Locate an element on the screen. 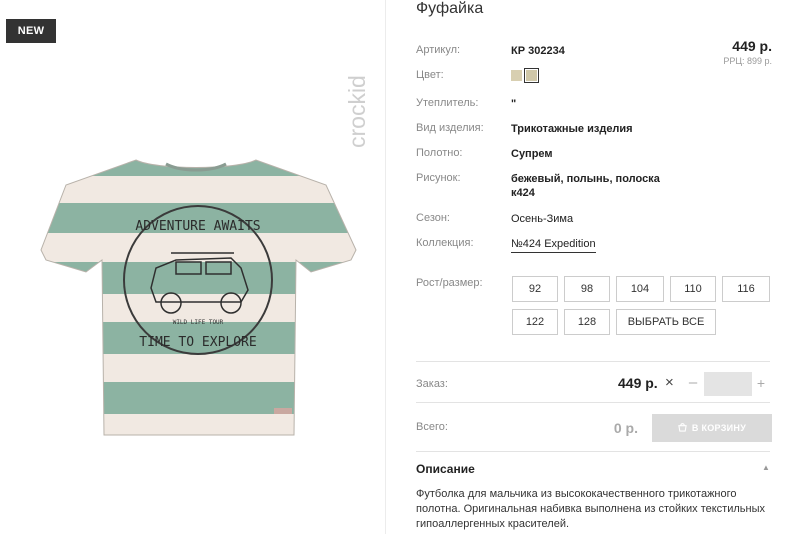 This screenshot has width=800, height=534. print-middle-text: WILD LIFE TOUR is located at coordinates (198, 322).